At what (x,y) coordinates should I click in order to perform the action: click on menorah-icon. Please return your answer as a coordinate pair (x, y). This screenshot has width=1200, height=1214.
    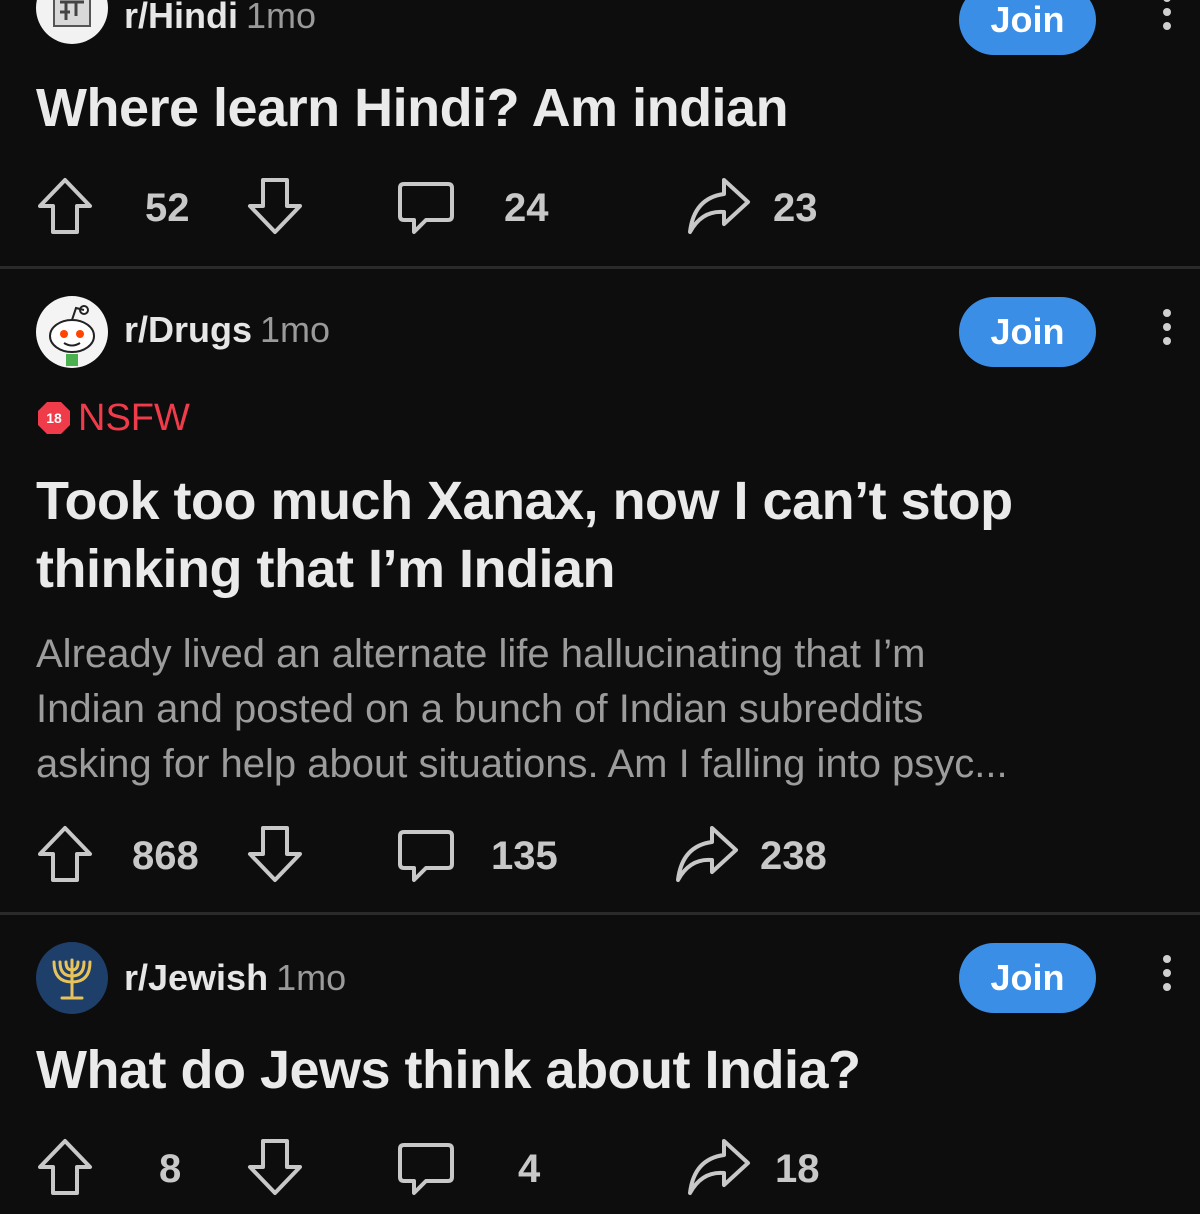
    Looking at the image, I should click on (72, 979).